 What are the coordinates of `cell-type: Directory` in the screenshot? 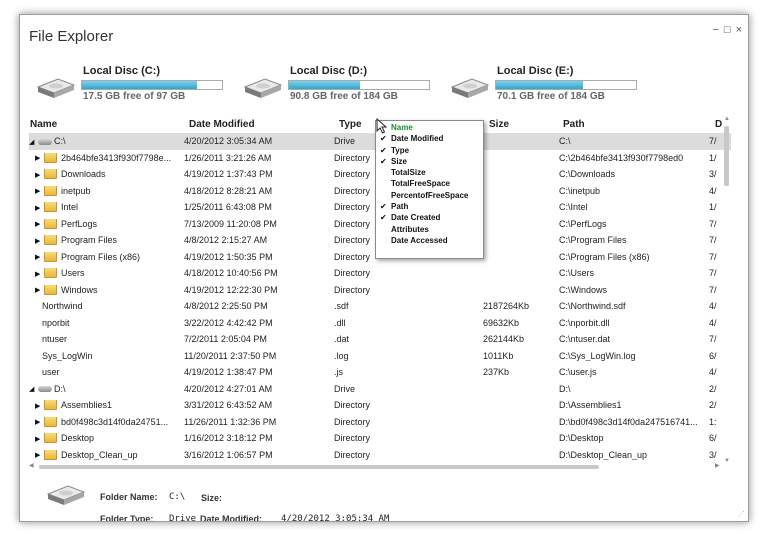 It's located at (352, 405).